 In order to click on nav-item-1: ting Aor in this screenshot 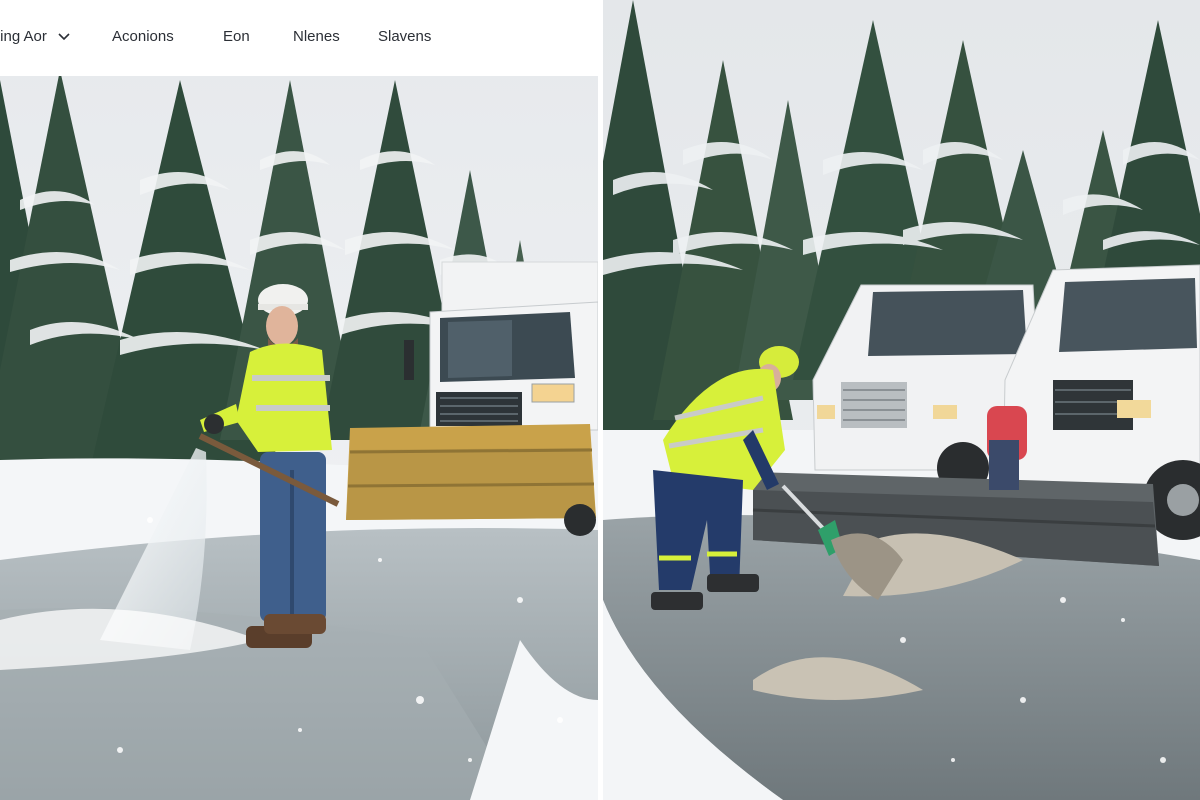, I will do `click(35, 36)`.